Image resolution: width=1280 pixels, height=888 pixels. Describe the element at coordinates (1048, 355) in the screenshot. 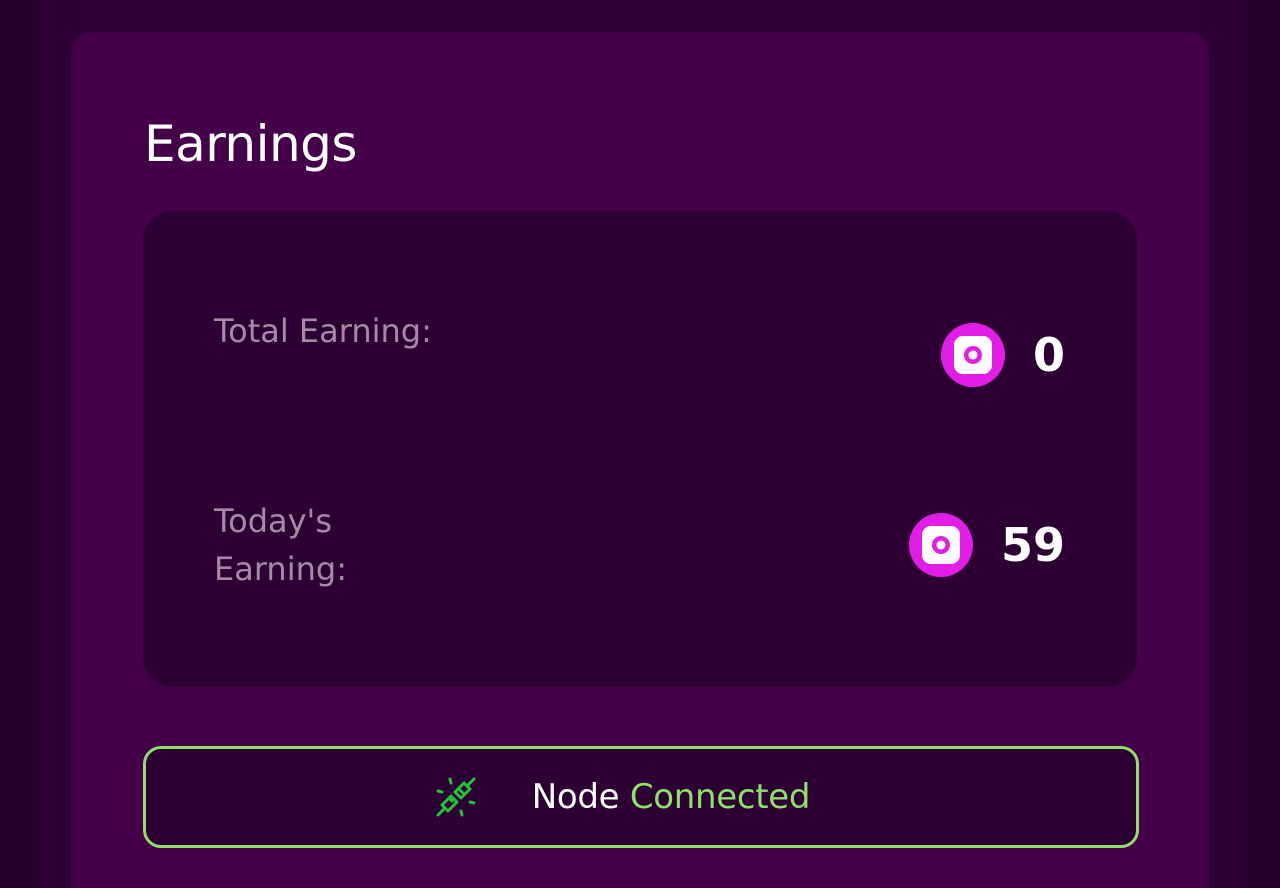

I see `total-earning-value: 0` at that location.